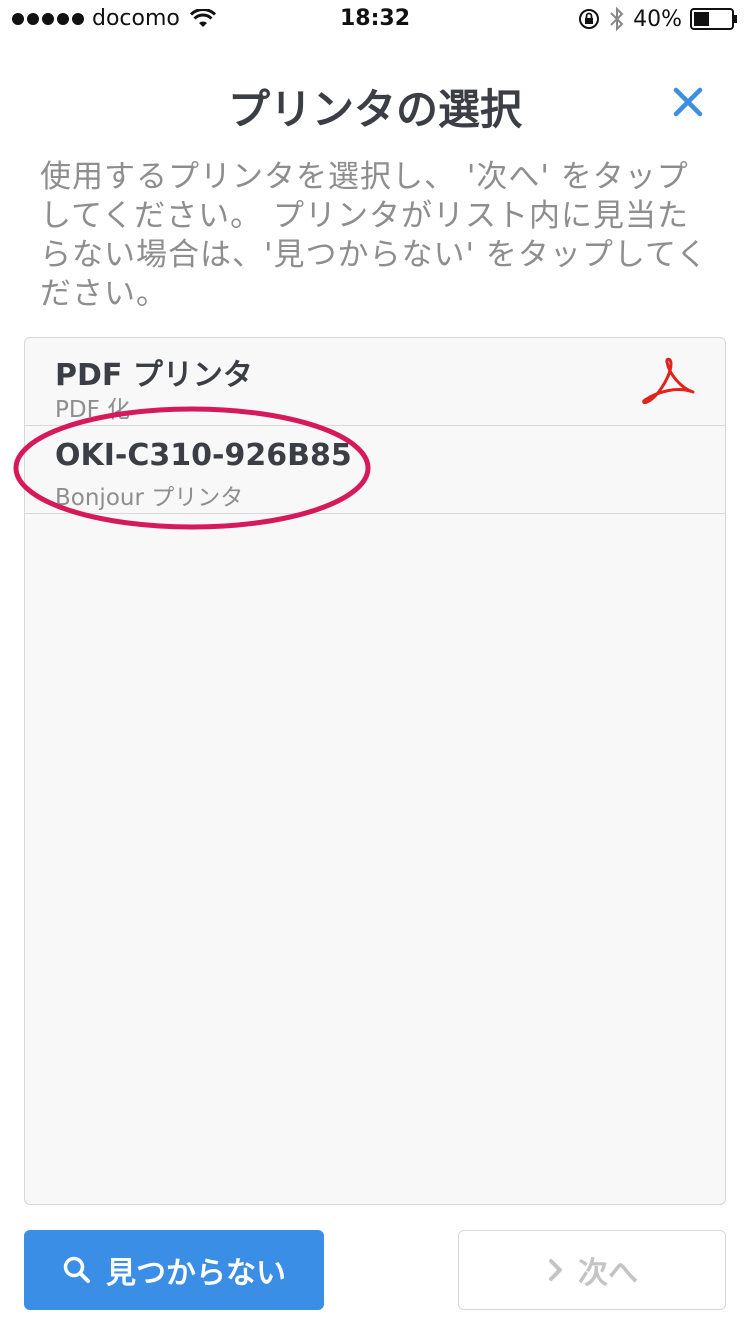  What do you see at coordinates (375, 20) in the screenshot?
I see `status-bar: docomo 18:32 40%` at bounding box center [375, 20].